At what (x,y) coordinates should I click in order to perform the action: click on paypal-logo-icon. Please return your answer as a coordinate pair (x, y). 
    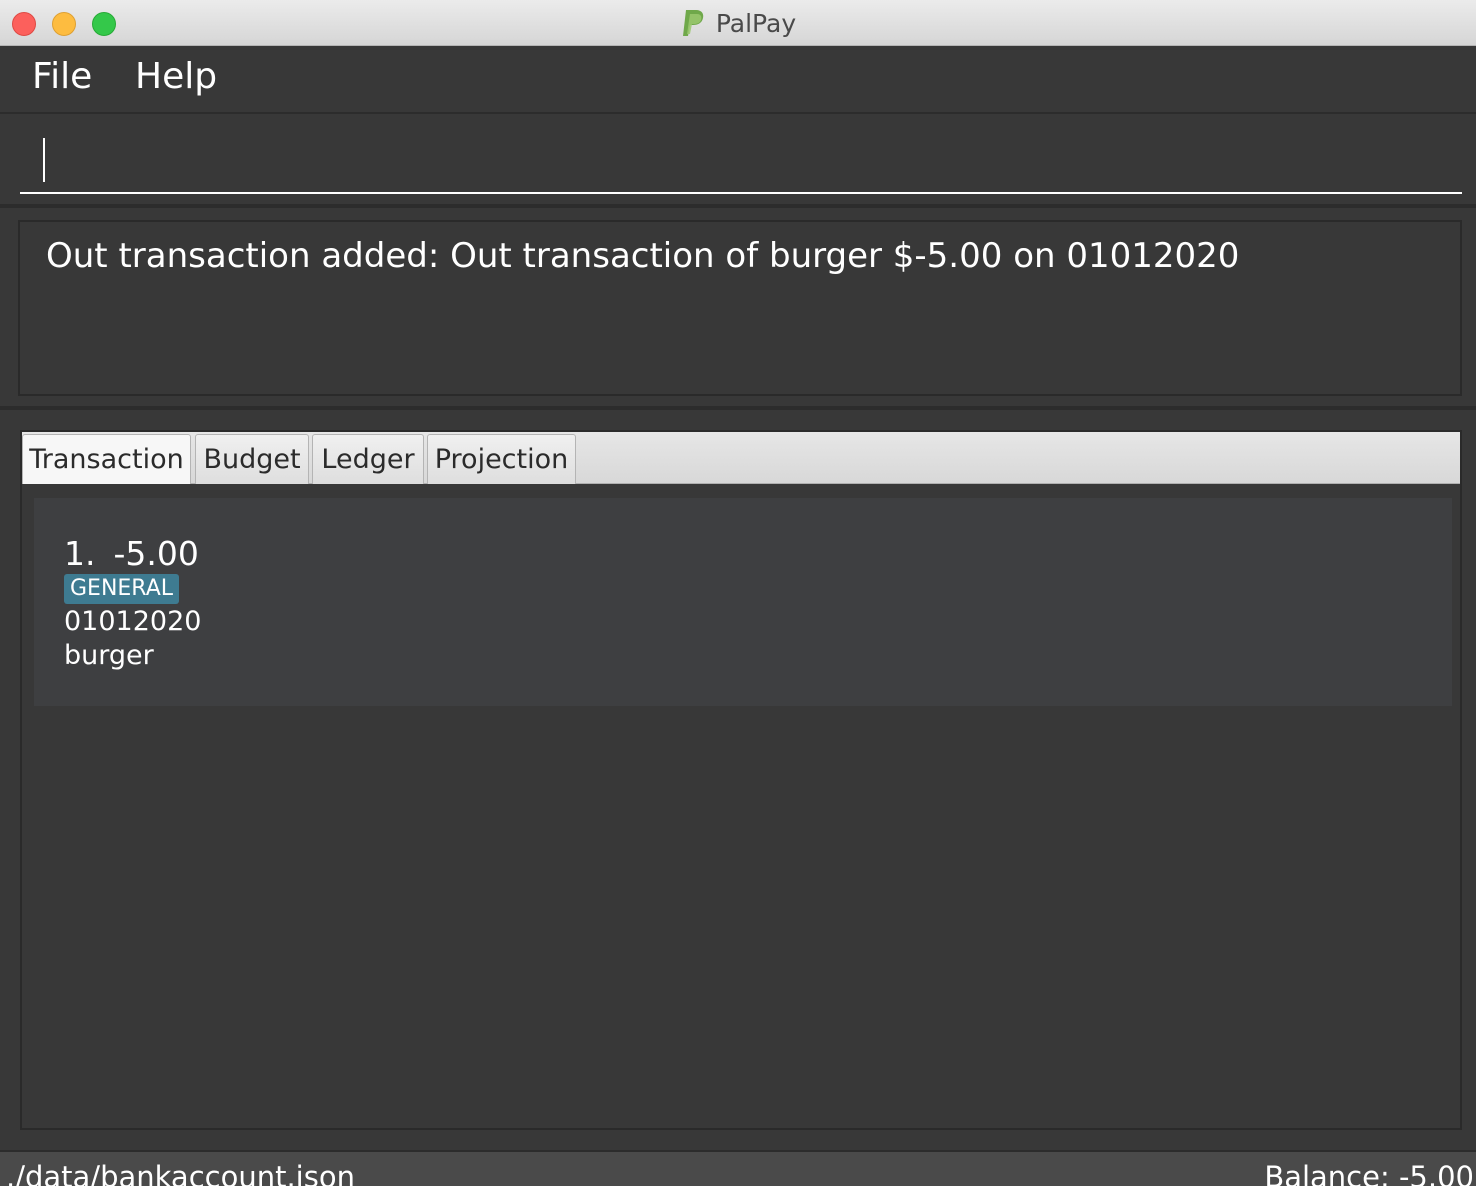
    Looking at the image, I should click on (693, 23).